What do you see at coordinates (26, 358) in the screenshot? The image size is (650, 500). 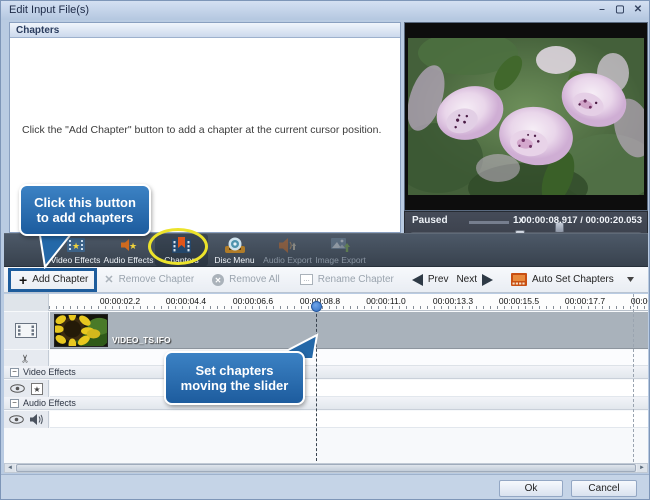 I see `scissors-icon: ✂` at bounding box center [26, 358].